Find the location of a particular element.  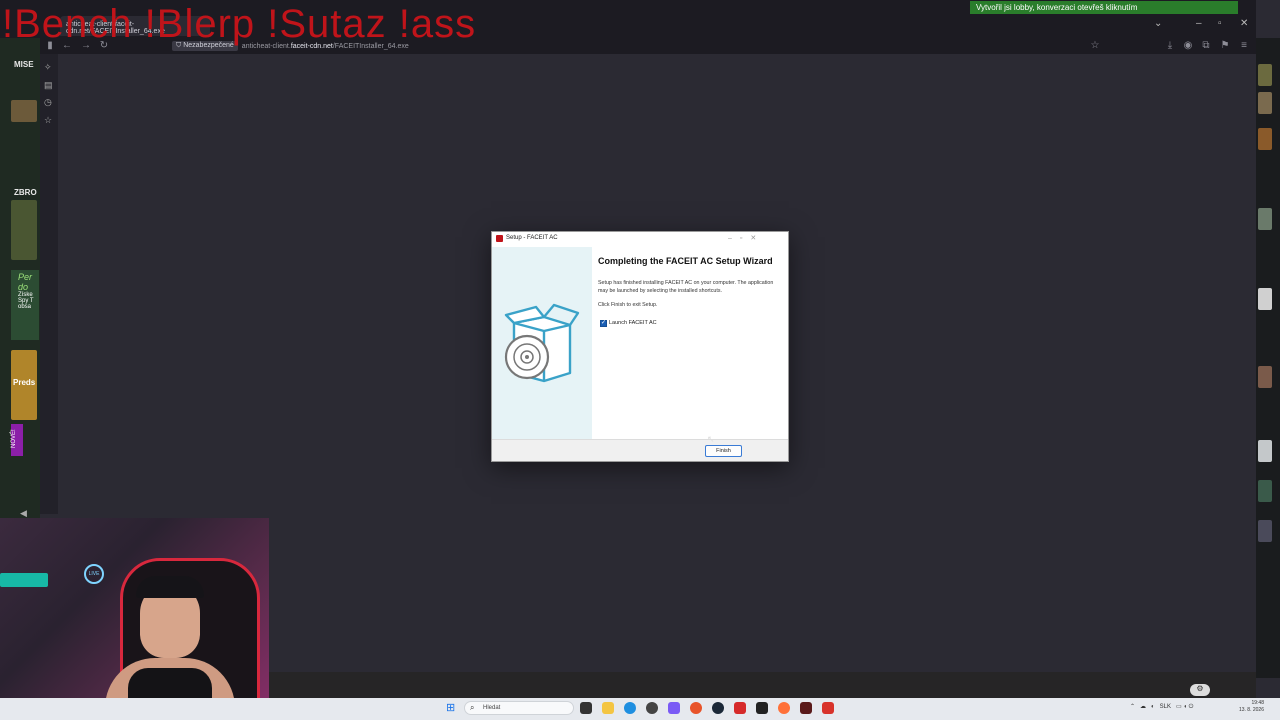

taskbar-search-input: Hledat is located at coordinates (519, 708).